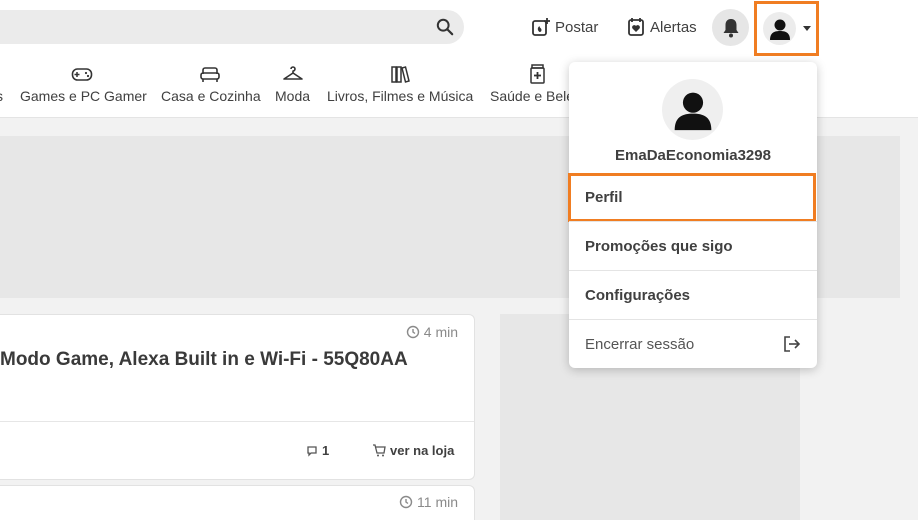 The height and width of the screenshot is (520, 918). I want to click on post-icon, so click(541, 27).